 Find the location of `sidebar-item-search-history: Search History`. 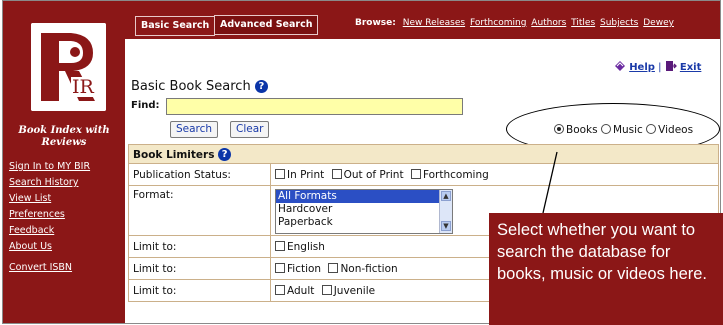

sidebar-item-search-history: Search History is located at coordinates (65, 182).